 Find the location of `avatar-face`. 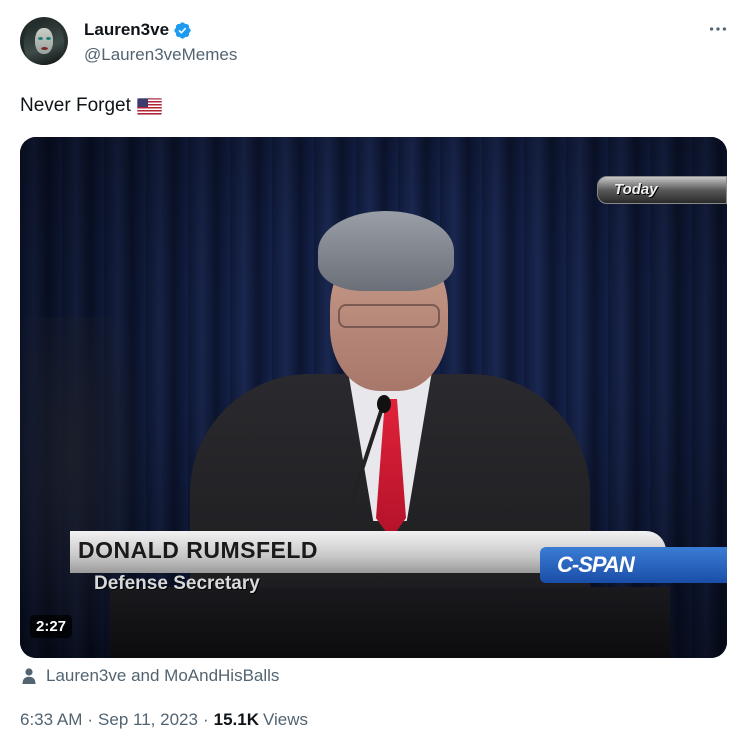

avatar-face is located at coordinates (44, 41).